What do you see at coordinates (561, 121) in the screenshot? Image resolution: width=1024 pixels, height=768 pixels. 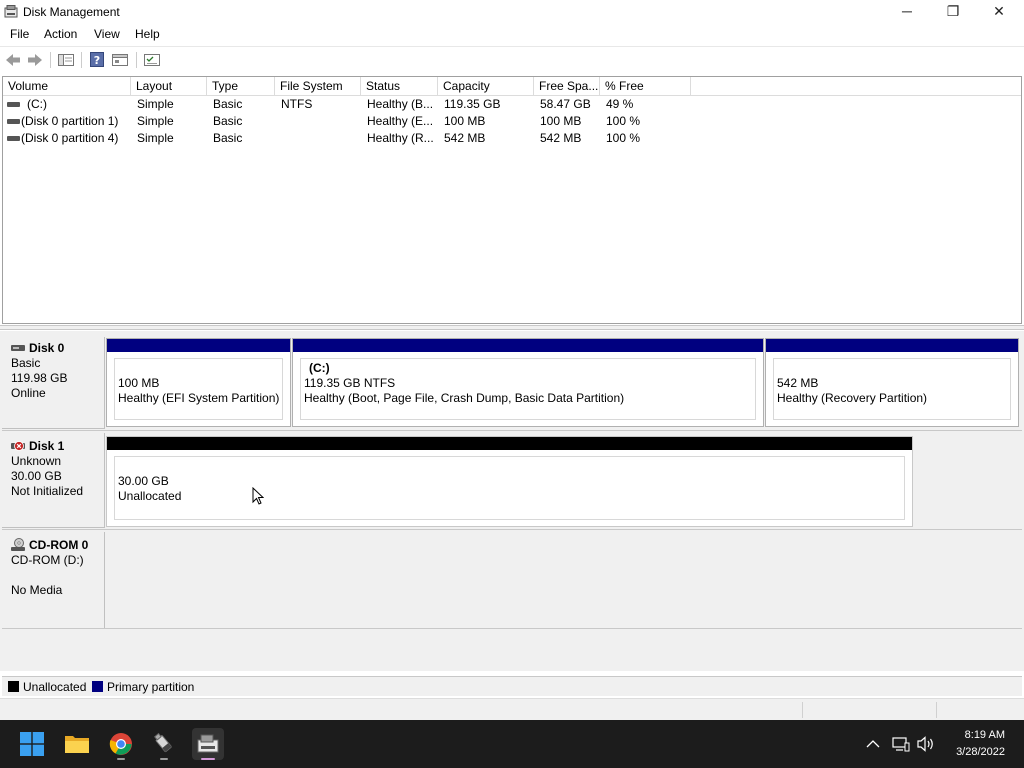 I see `cell-free-space: 100 MB` at bounding box center [561, 121].